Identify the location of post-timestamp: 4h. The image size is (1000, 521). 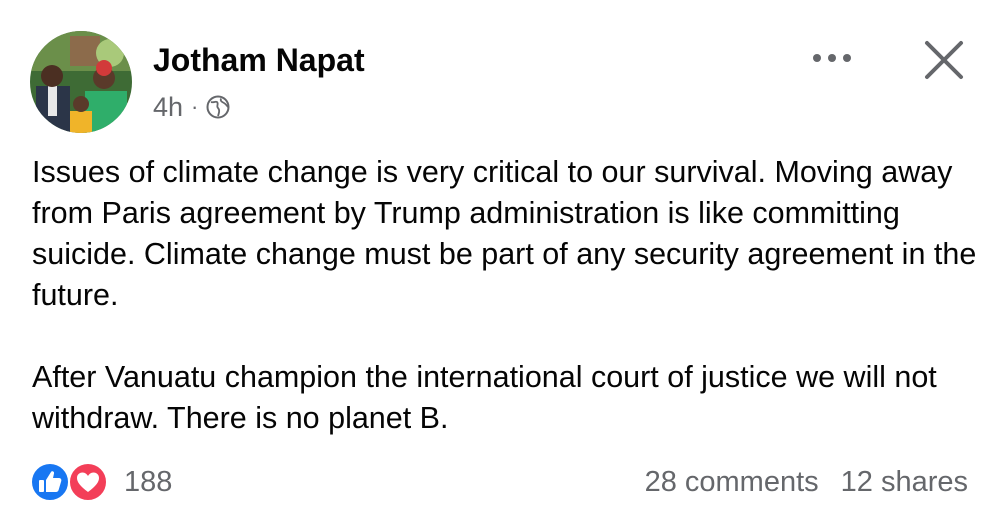
(168, 107).